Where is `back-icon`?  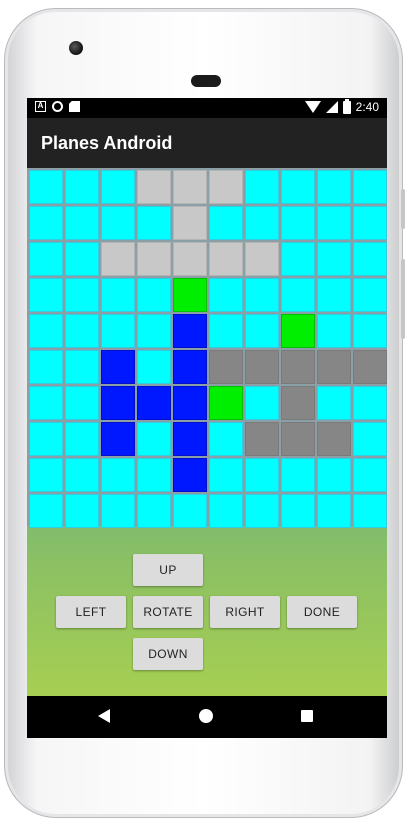 back-icon is located at coordinates (104, 716).